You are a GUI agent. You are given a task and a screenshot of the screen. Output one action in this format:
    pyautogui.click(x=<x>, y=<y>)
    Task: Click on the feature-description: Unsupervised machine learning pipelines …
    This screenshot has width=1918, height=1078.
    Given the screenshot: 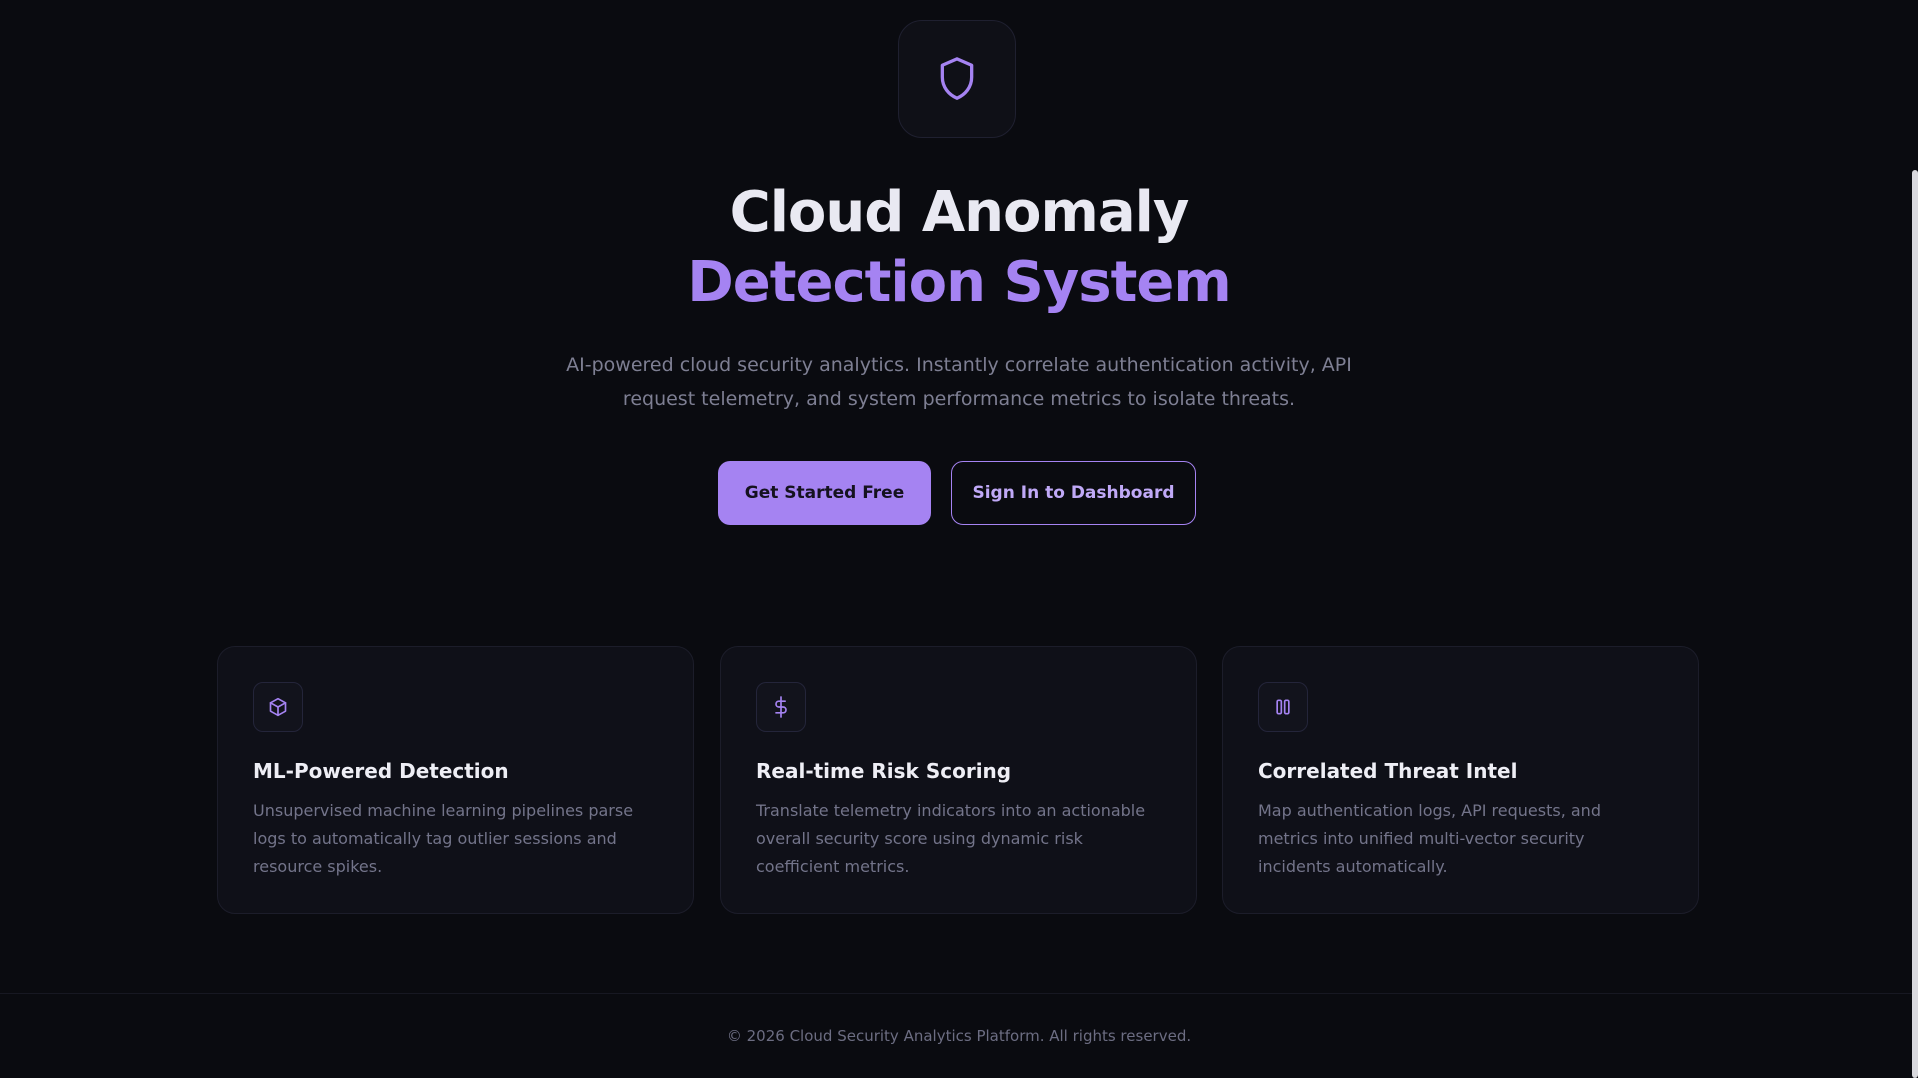 What is the action you would take?
    pyautogui.click(x=443, y=838)
    